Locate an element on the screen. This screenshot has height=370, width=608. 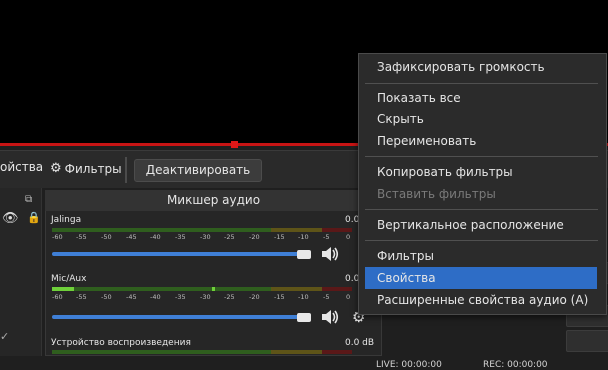
filters-button-label: Фильтры is located at coordinates (93, 168).